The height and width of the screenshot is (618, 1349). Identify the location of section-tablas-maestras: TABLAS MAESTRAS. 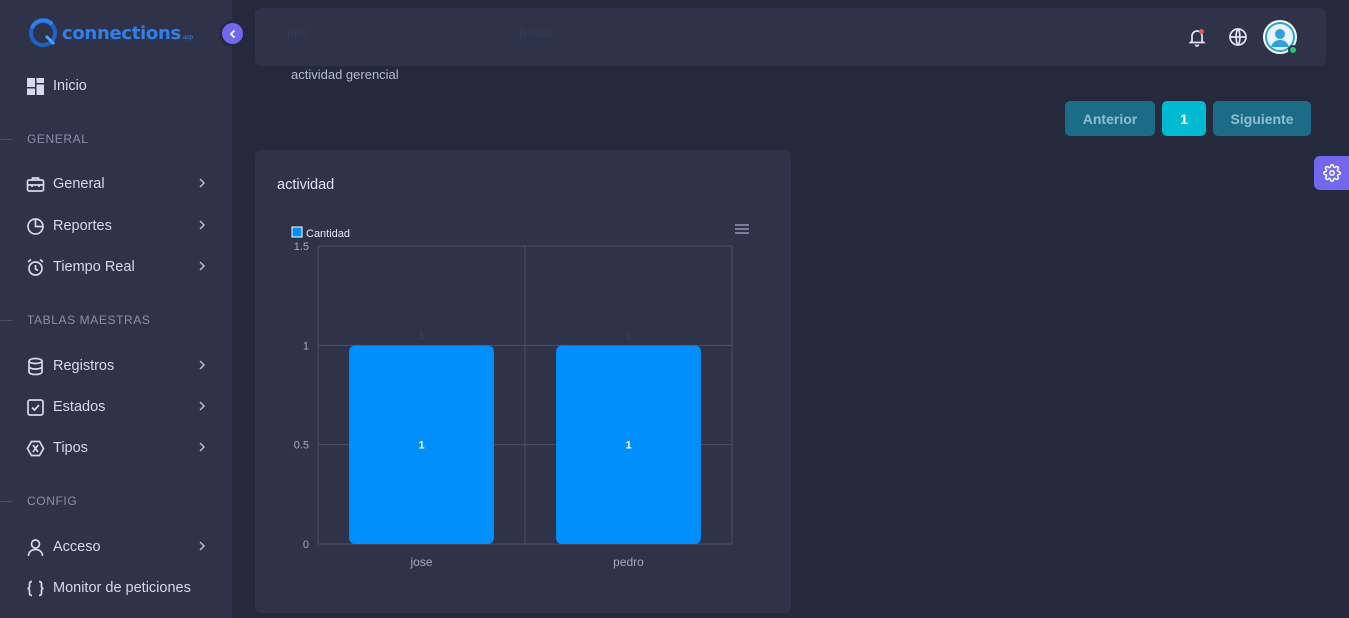
(116, 320).